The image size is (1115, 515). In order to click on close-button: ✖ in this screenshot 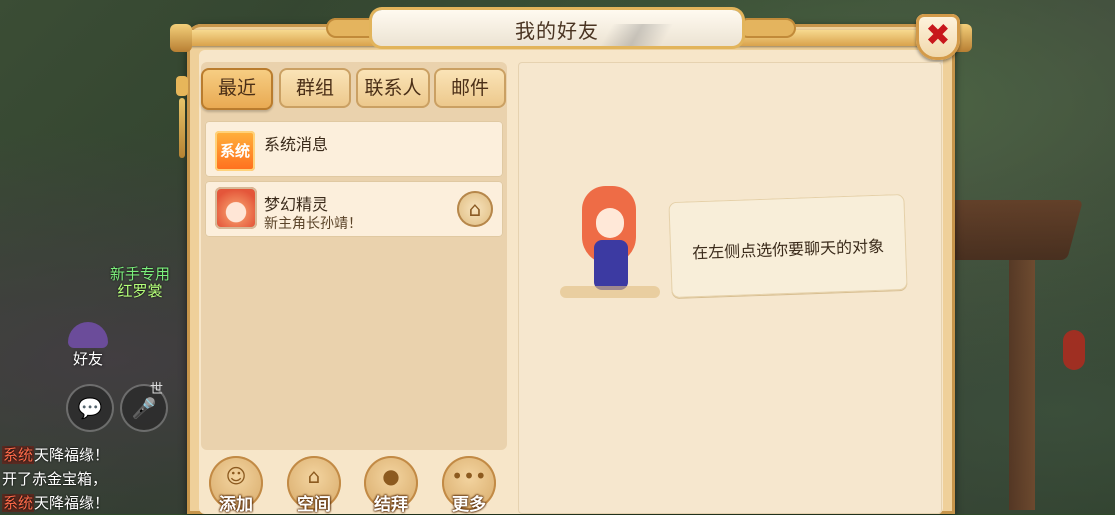, I will do `click(938, 37)`.